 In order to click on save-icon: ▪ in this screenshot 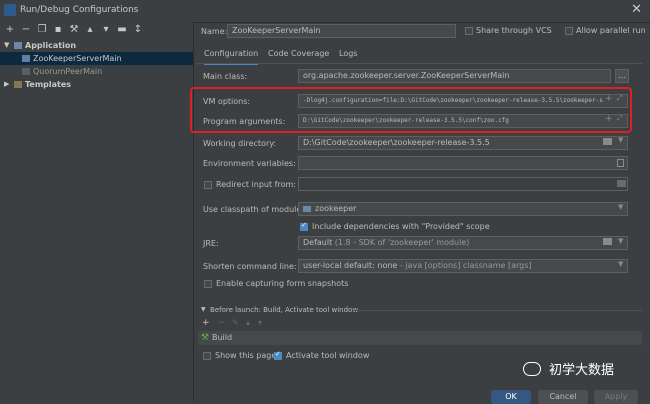, I will do `click(58, 30)`.